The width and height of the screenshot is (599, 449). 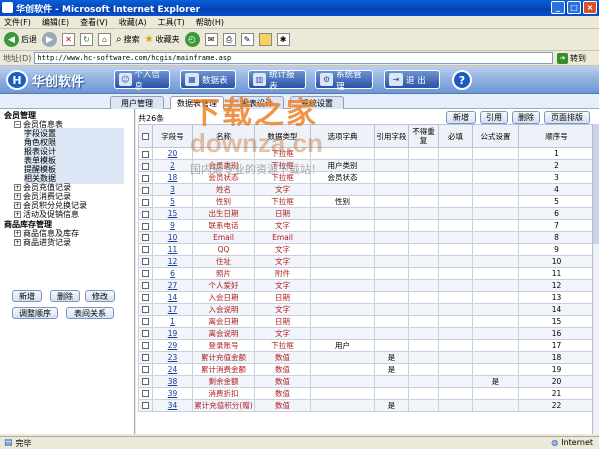 I want to click on table-row: 24 累计消费金额 数值 是 19, so click(x=366, y=369).